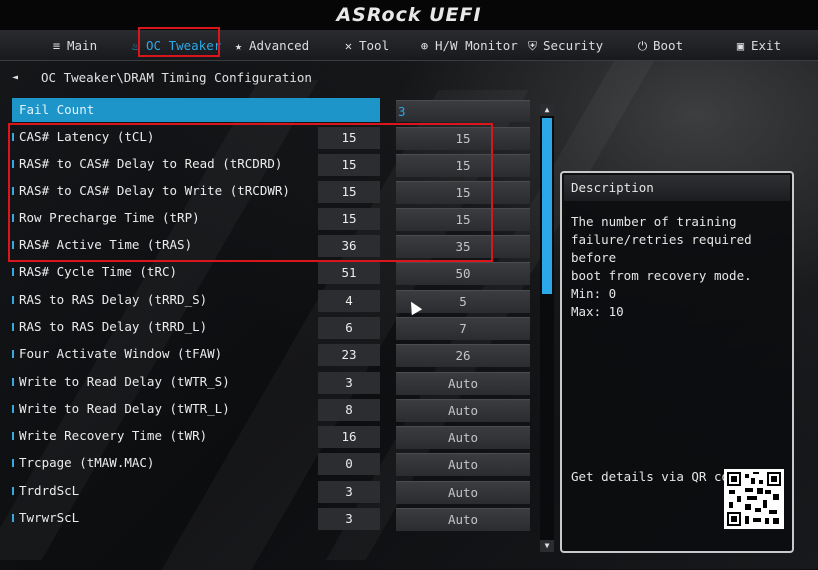  Describe the element at coordinates (57, 109) in the screenshot. I see `setting-label: Fail Count` at that location.